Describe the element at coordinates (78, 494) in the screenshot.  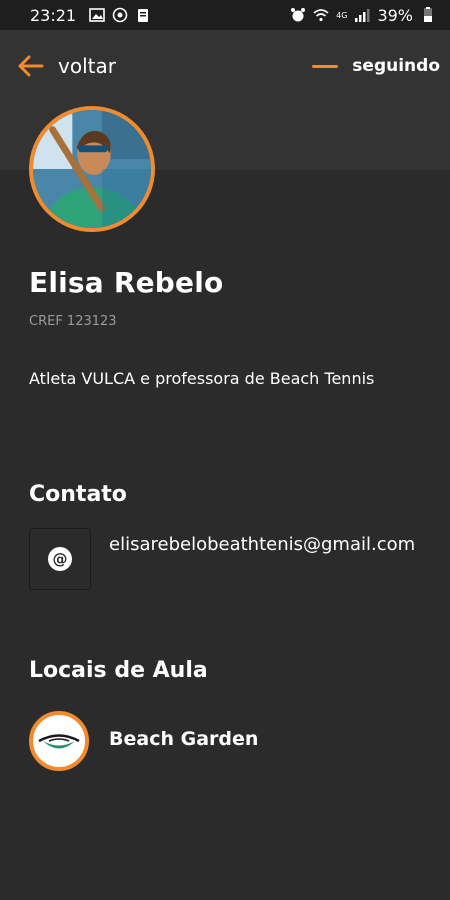
I see `contact-section-title: Contato` at that location.